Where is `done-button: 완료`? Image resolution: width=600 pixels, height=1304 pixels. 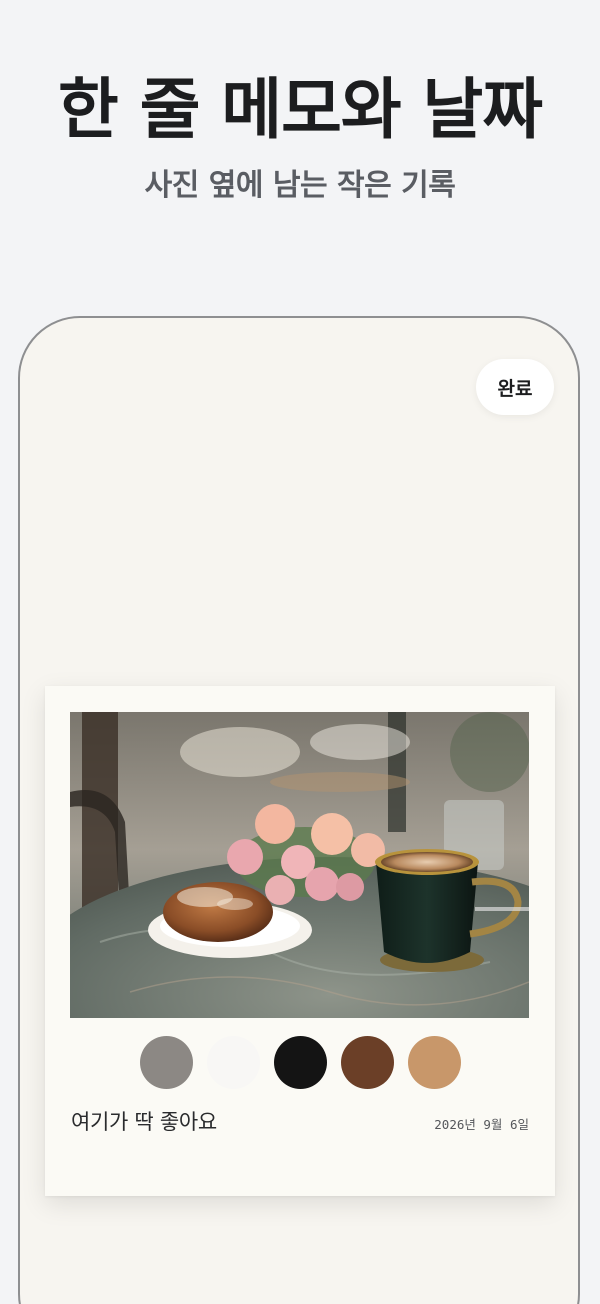
done-button: 완료 is located at coordinates (515, 387).